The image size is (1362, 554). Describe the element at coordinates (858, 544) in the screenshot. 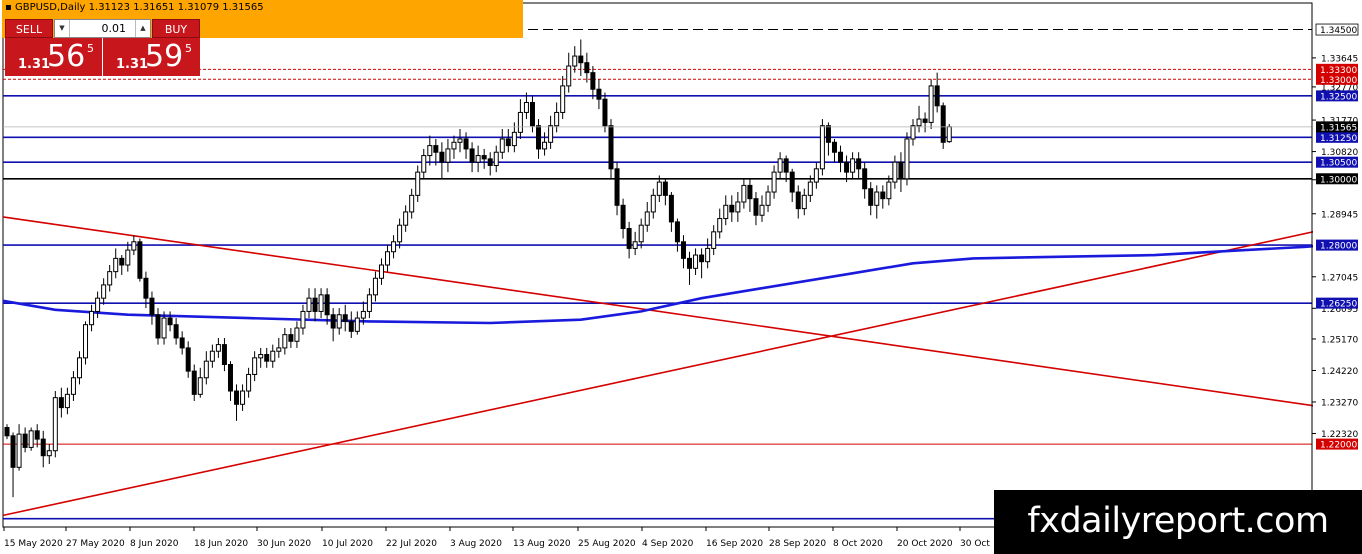

I see `x-tick-label: 8 Oct 2020` at that location.